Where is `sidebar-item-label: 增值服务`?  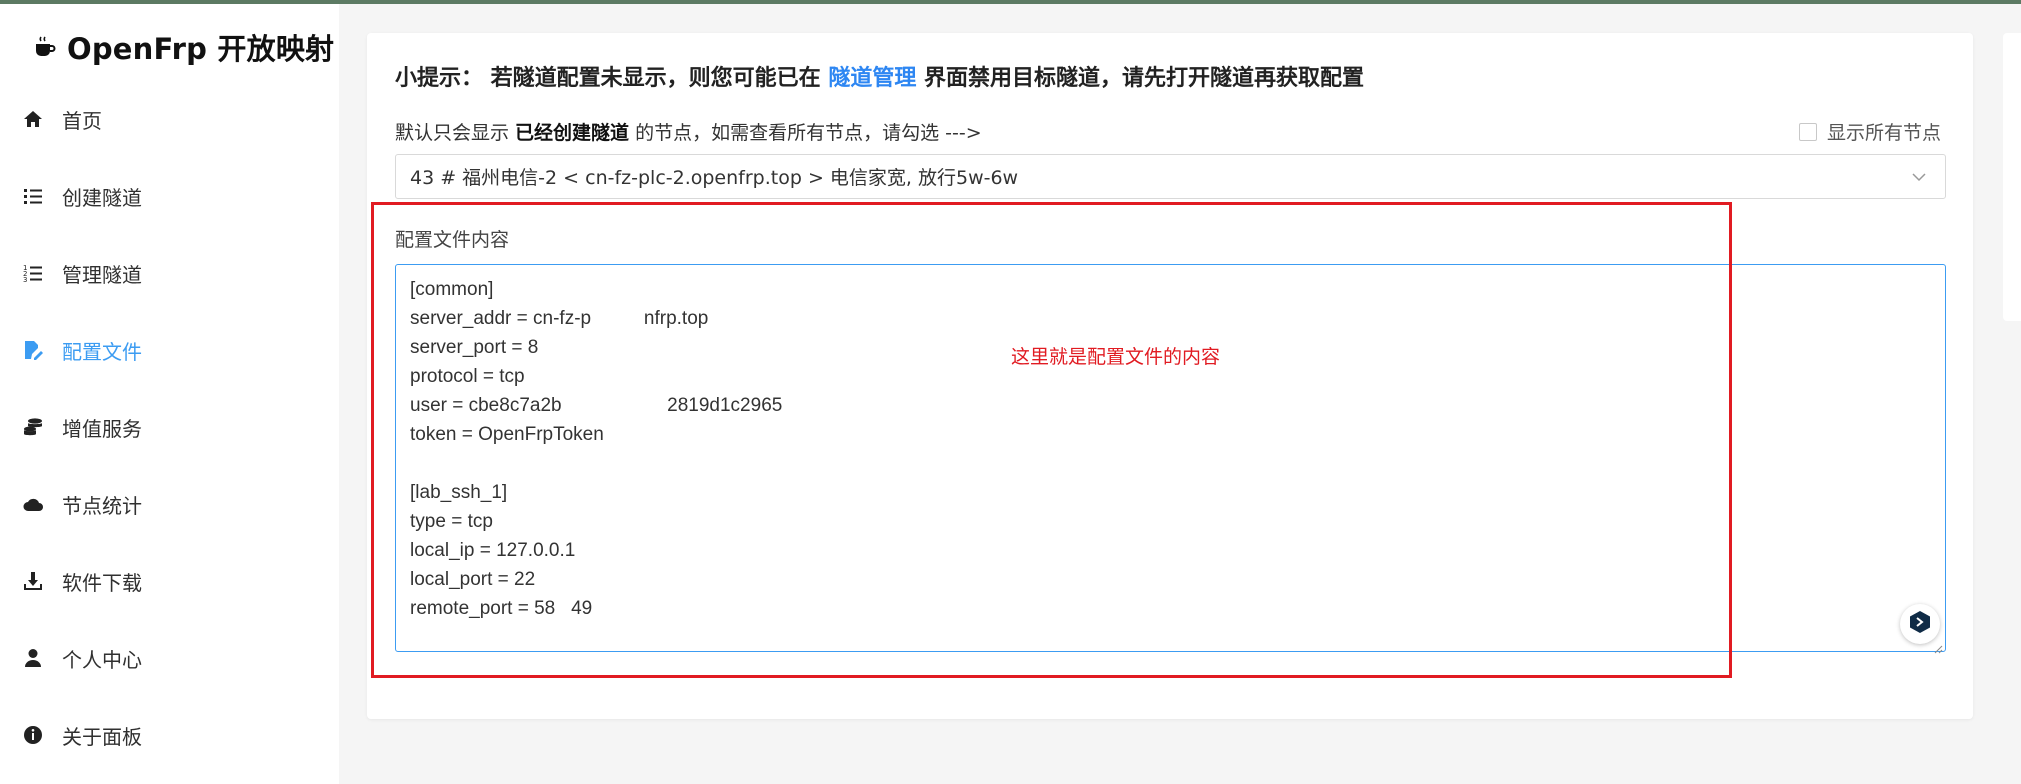
sidebar-item-label: 增值服务 is located at coordinates (102, 428).